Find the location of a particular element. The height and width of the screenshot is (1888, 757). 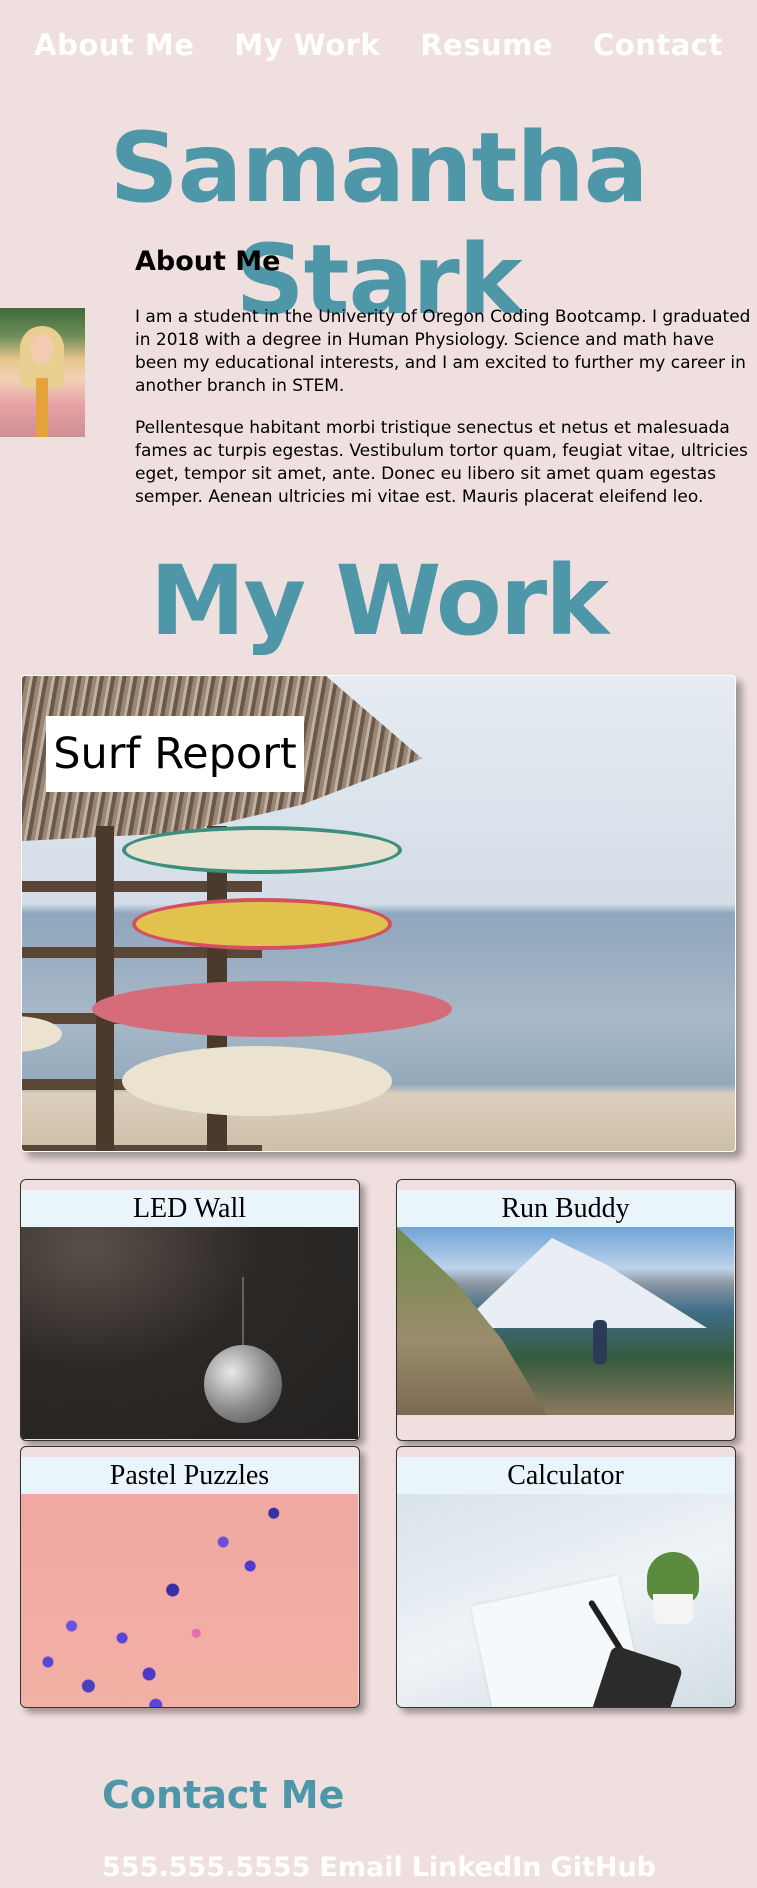

nav-about-me: About Me is located at coordinates (114, 45).